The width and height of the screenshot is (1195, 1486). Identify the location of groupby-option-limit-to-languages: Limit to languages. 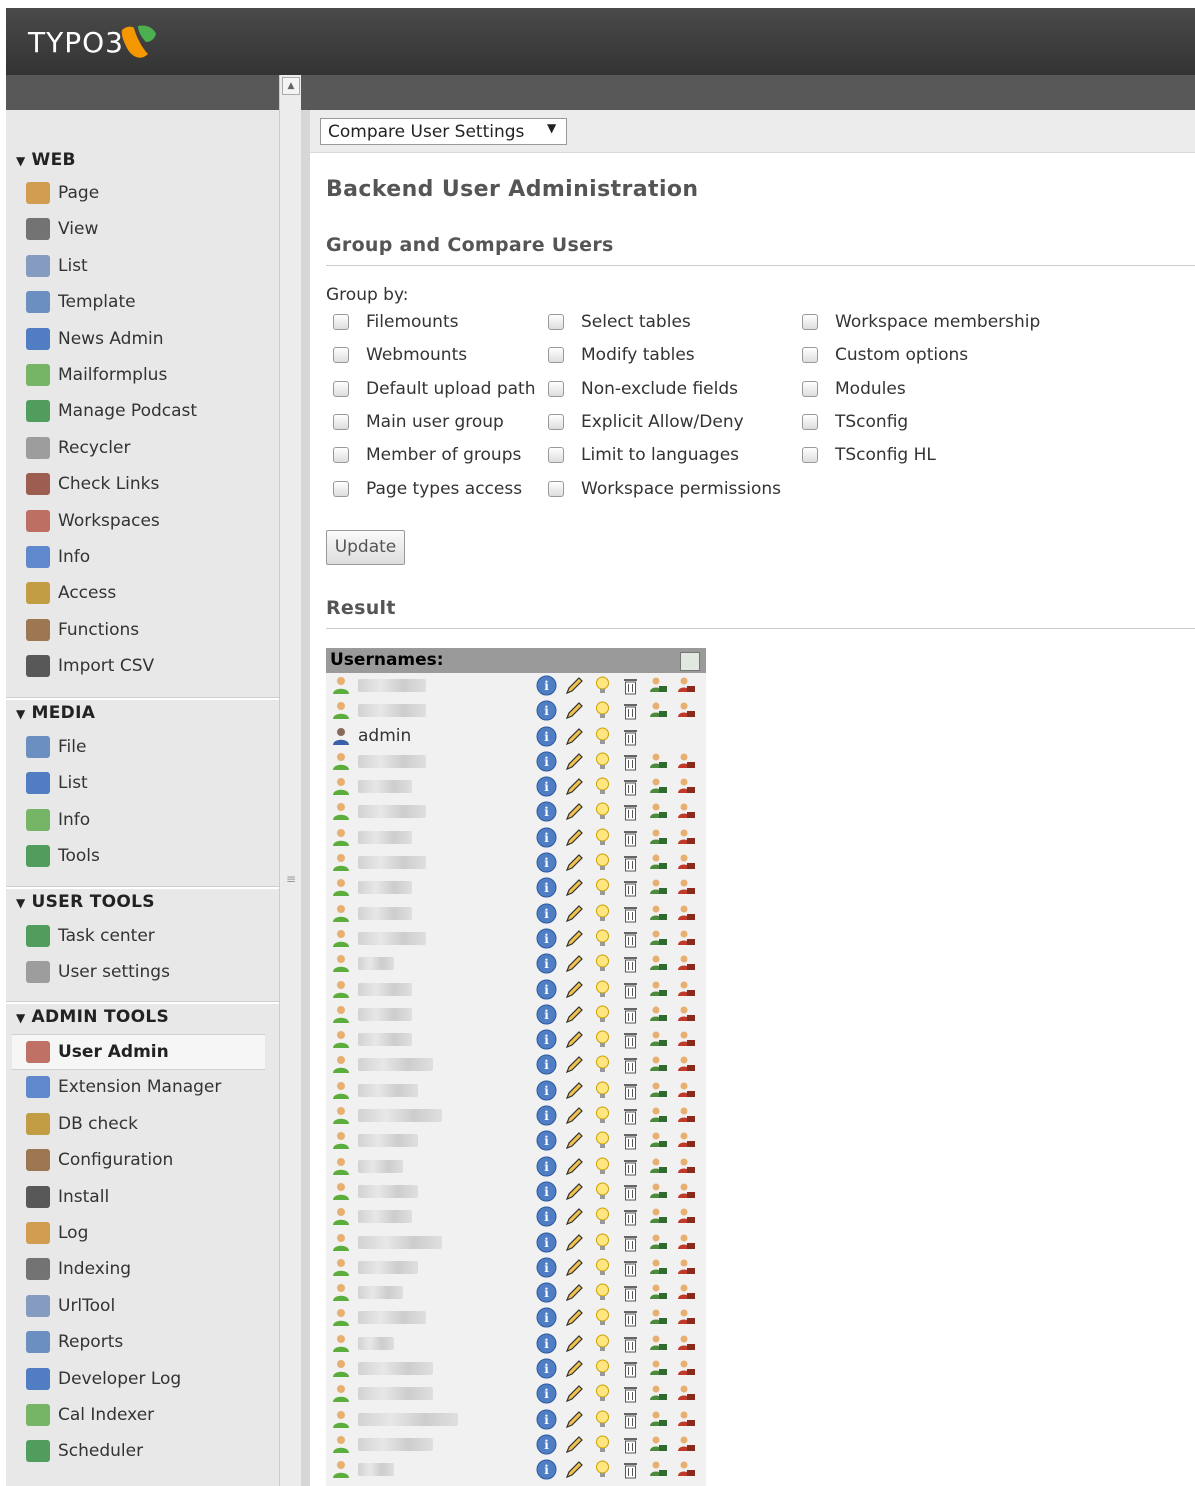
(643, 455).